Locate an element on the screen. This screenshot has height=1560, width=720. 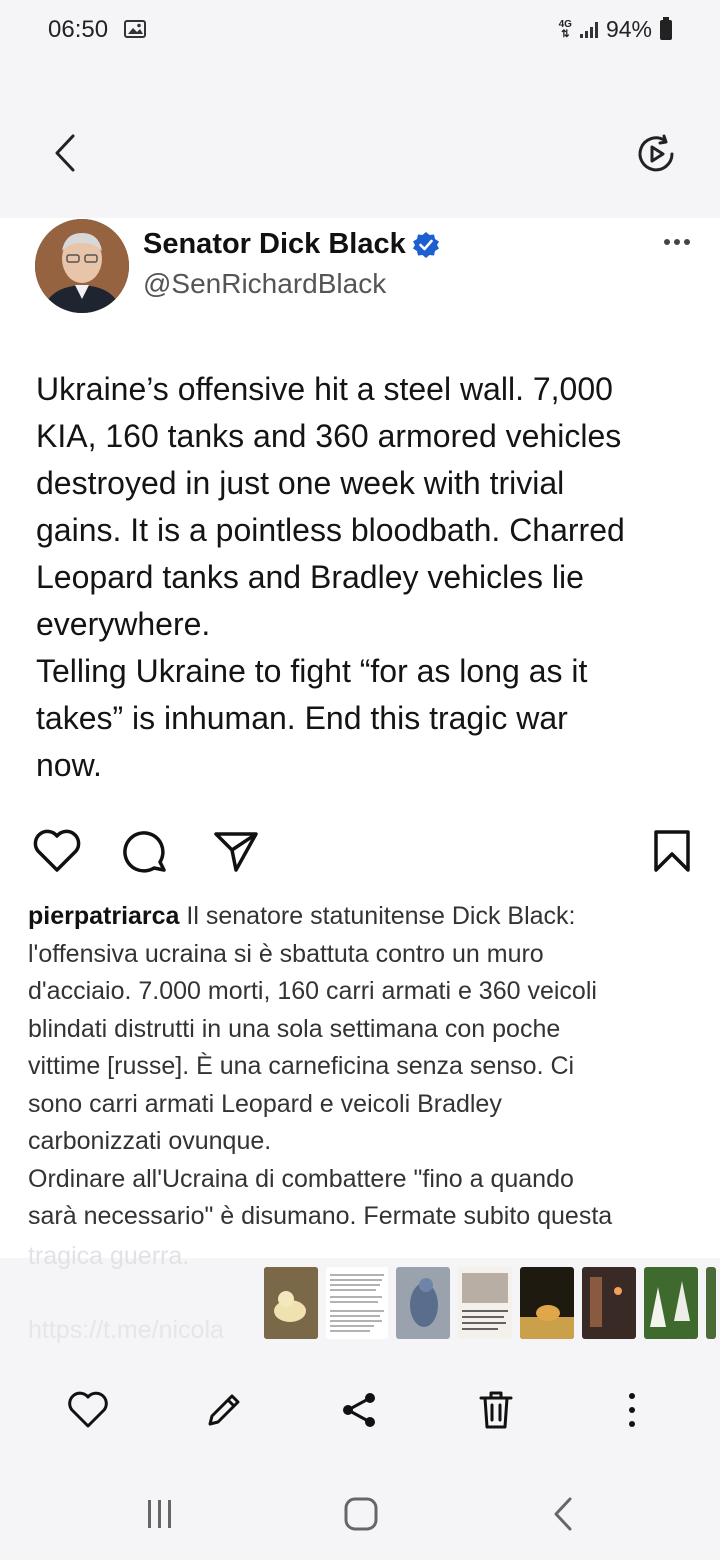
tweet-author-name: Senator Dick Black is located at coordinates (291, 244).